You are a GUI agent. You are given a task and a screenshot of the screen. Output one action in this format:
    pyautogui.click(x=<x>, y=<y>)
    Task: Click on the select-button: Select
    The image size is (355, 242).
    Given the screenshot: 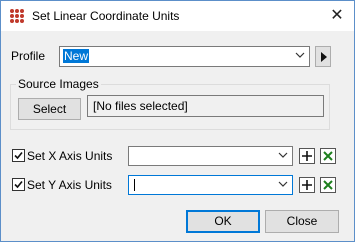 What is the action you would take?
    pyautogui.click(x=49, y=109)
    